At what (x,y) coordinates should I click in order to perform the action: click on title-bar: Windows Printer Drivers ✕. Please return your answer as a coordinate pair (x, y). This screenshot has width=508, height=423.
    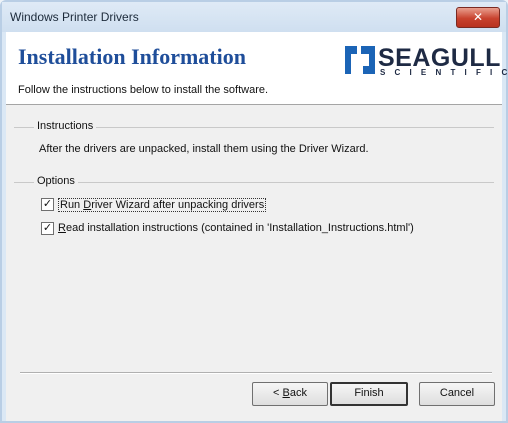
    Looking at the image, I should click on (254, 17).